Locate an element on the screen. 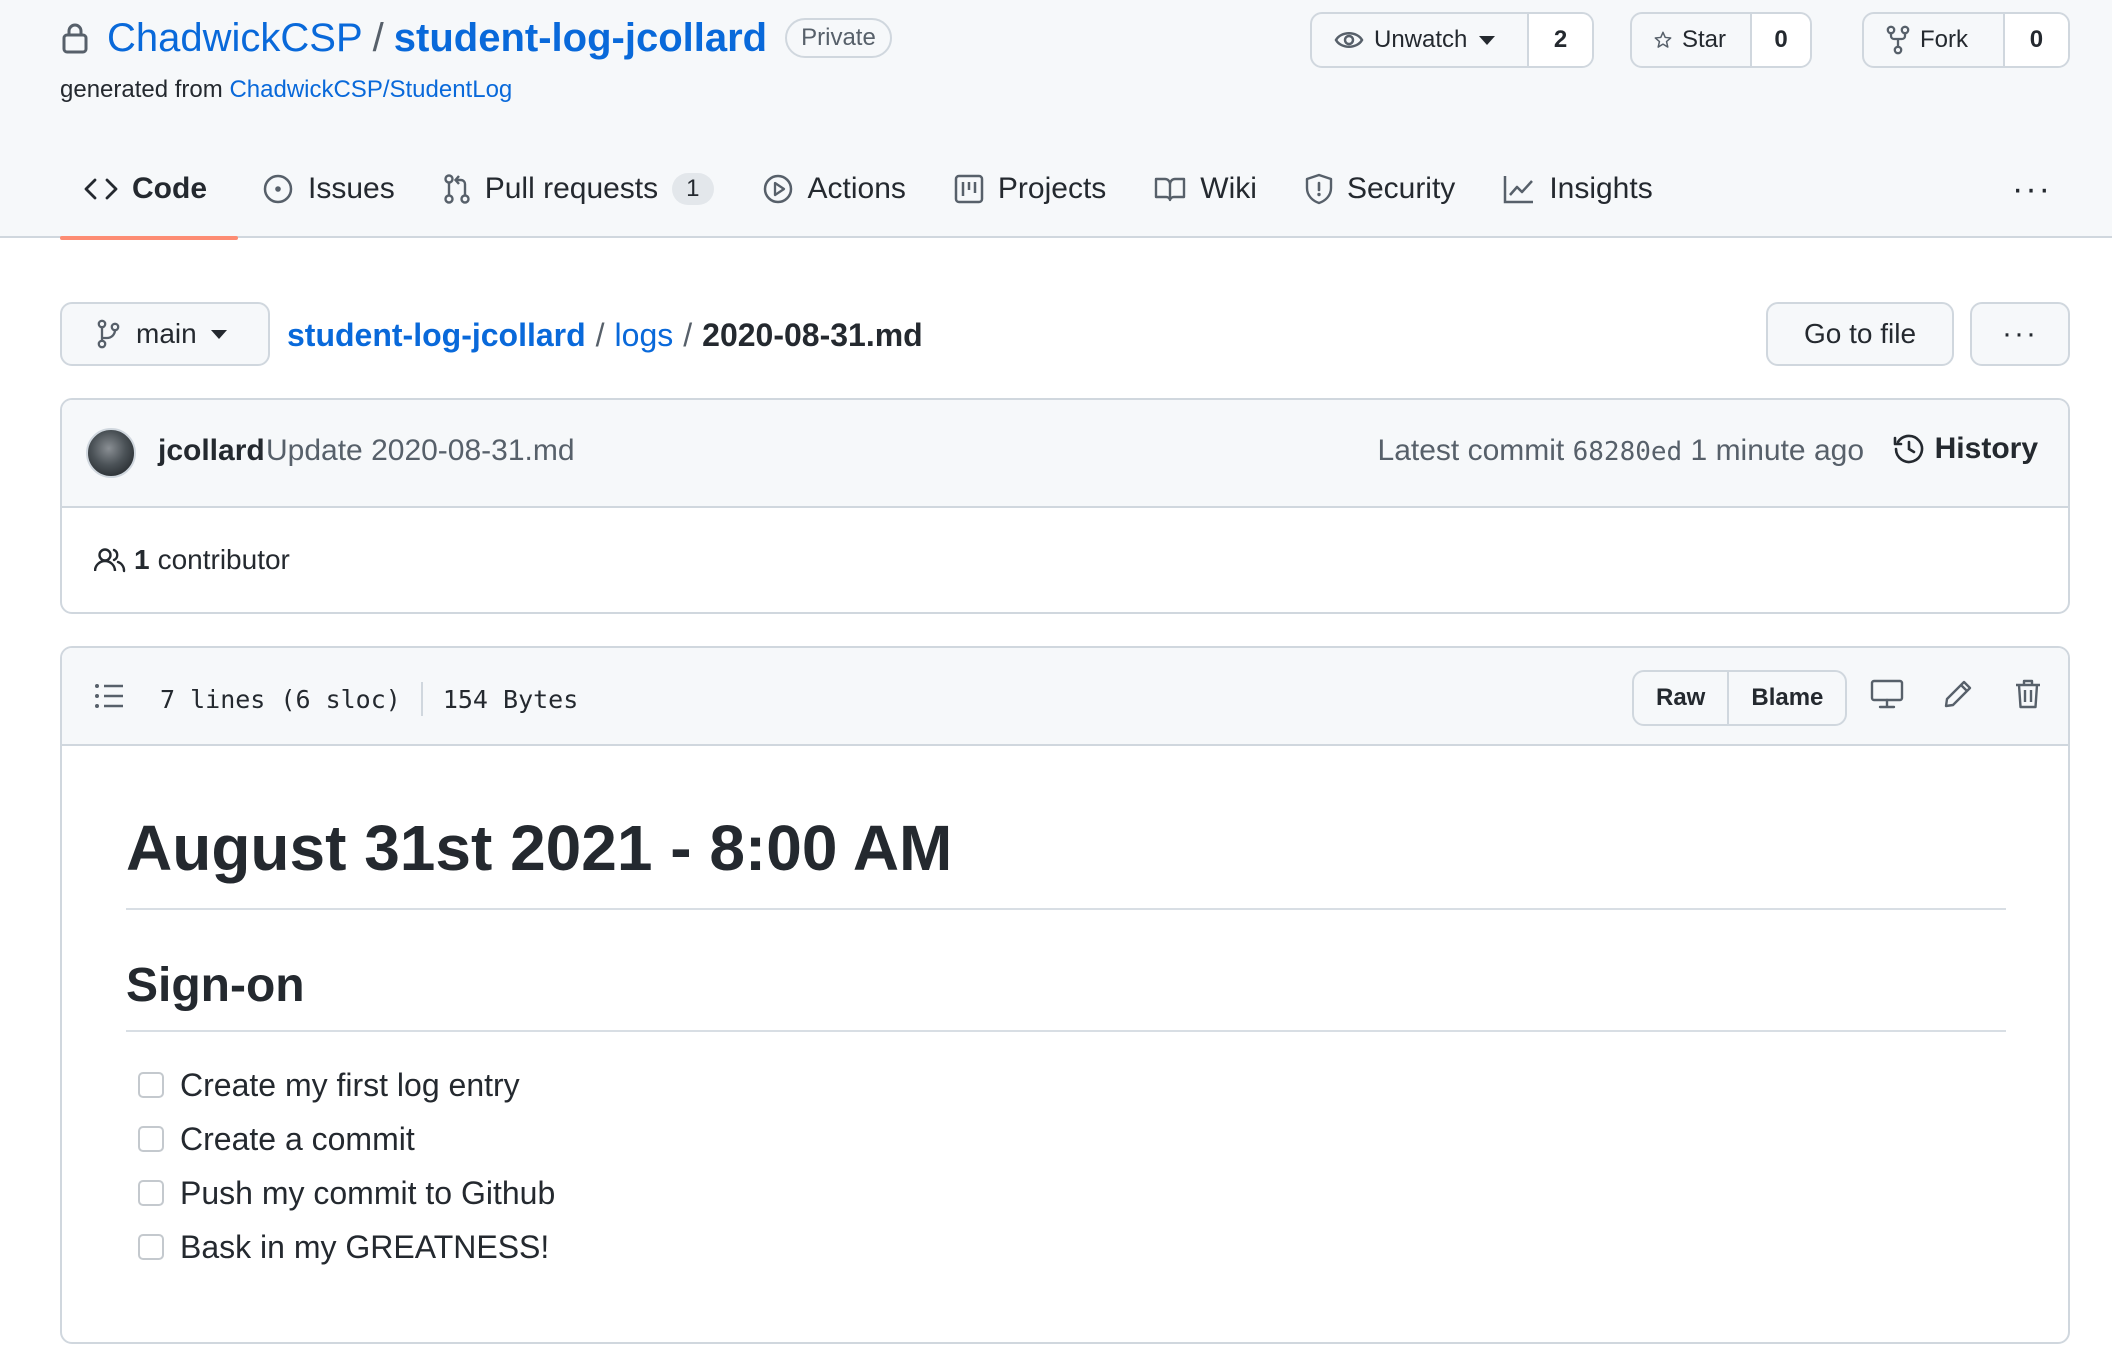 The height and width of the screenshot is (1360, 2112). fork-button: Fork is located at coordinates (1934, 40).